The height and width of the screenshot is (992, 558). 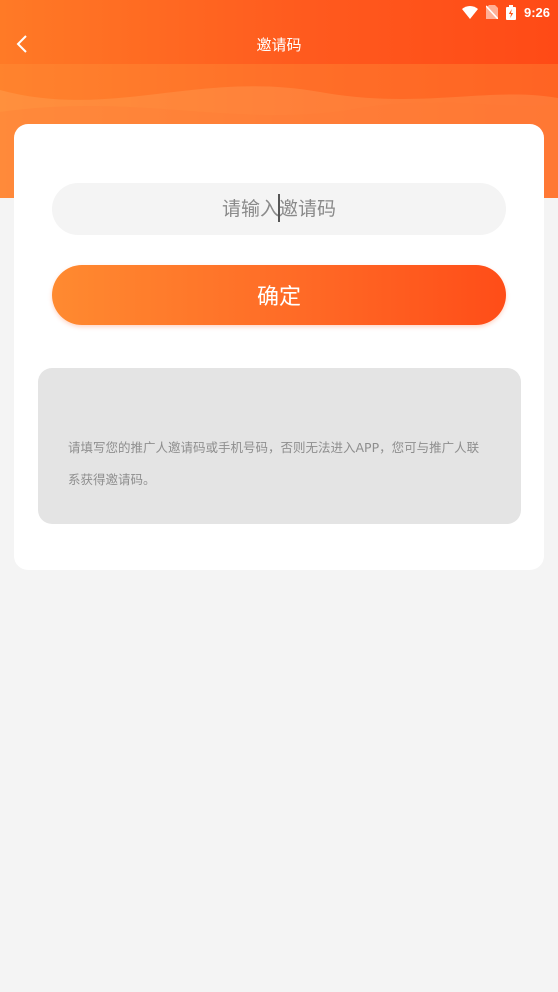 What do you see at coordinates (469, 12) in the screenshot?
I see `wifi-icon` at bounding box center [469, 12].